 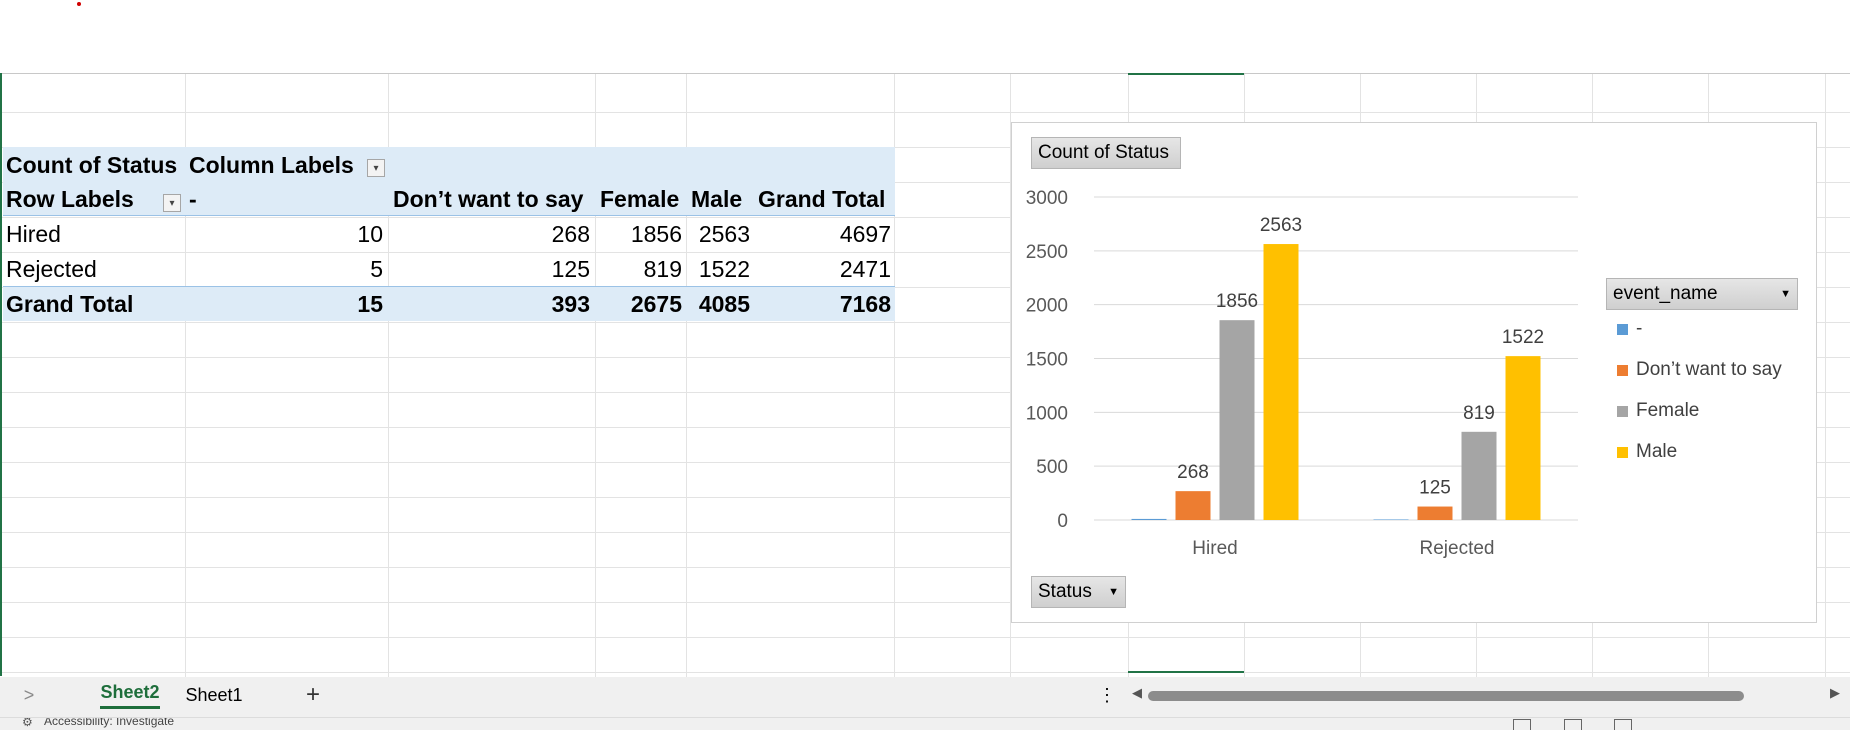 I want to click on legend-item-dash: -, so click(x=1629, y=329).